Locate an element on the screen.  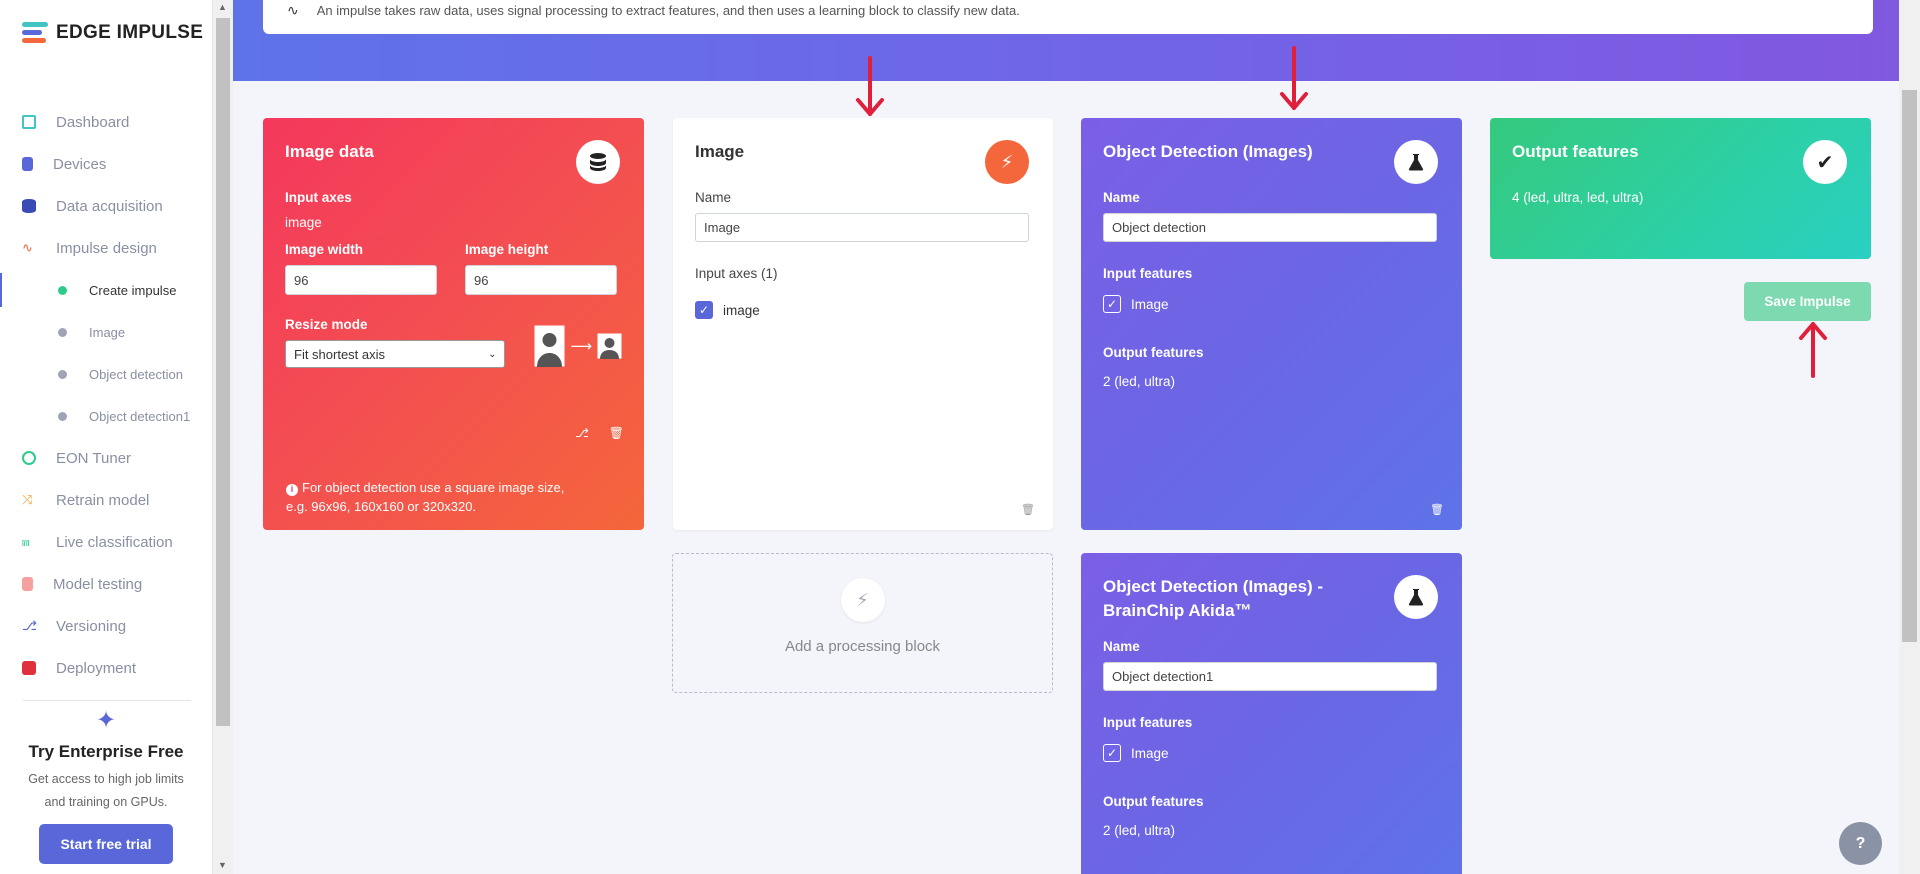
info-icon: i is located at coordinates (292, 489).